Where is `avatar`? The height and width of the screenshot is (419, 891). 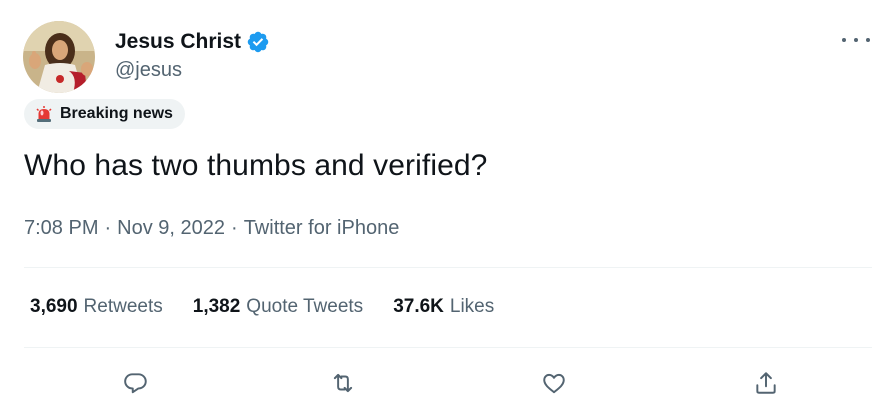 avatar is located at coordinates (59, 57).